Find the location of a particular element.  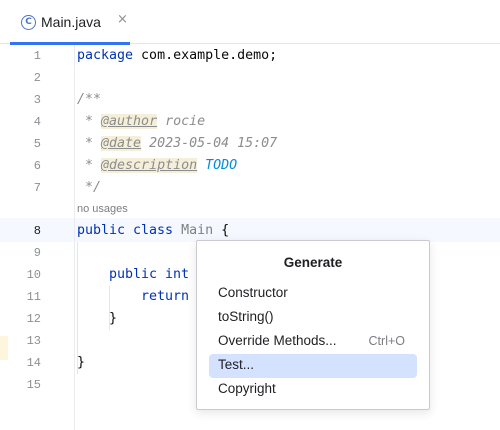

editor-tab-bar: C Main.java × is located at coordinates (250, 22).